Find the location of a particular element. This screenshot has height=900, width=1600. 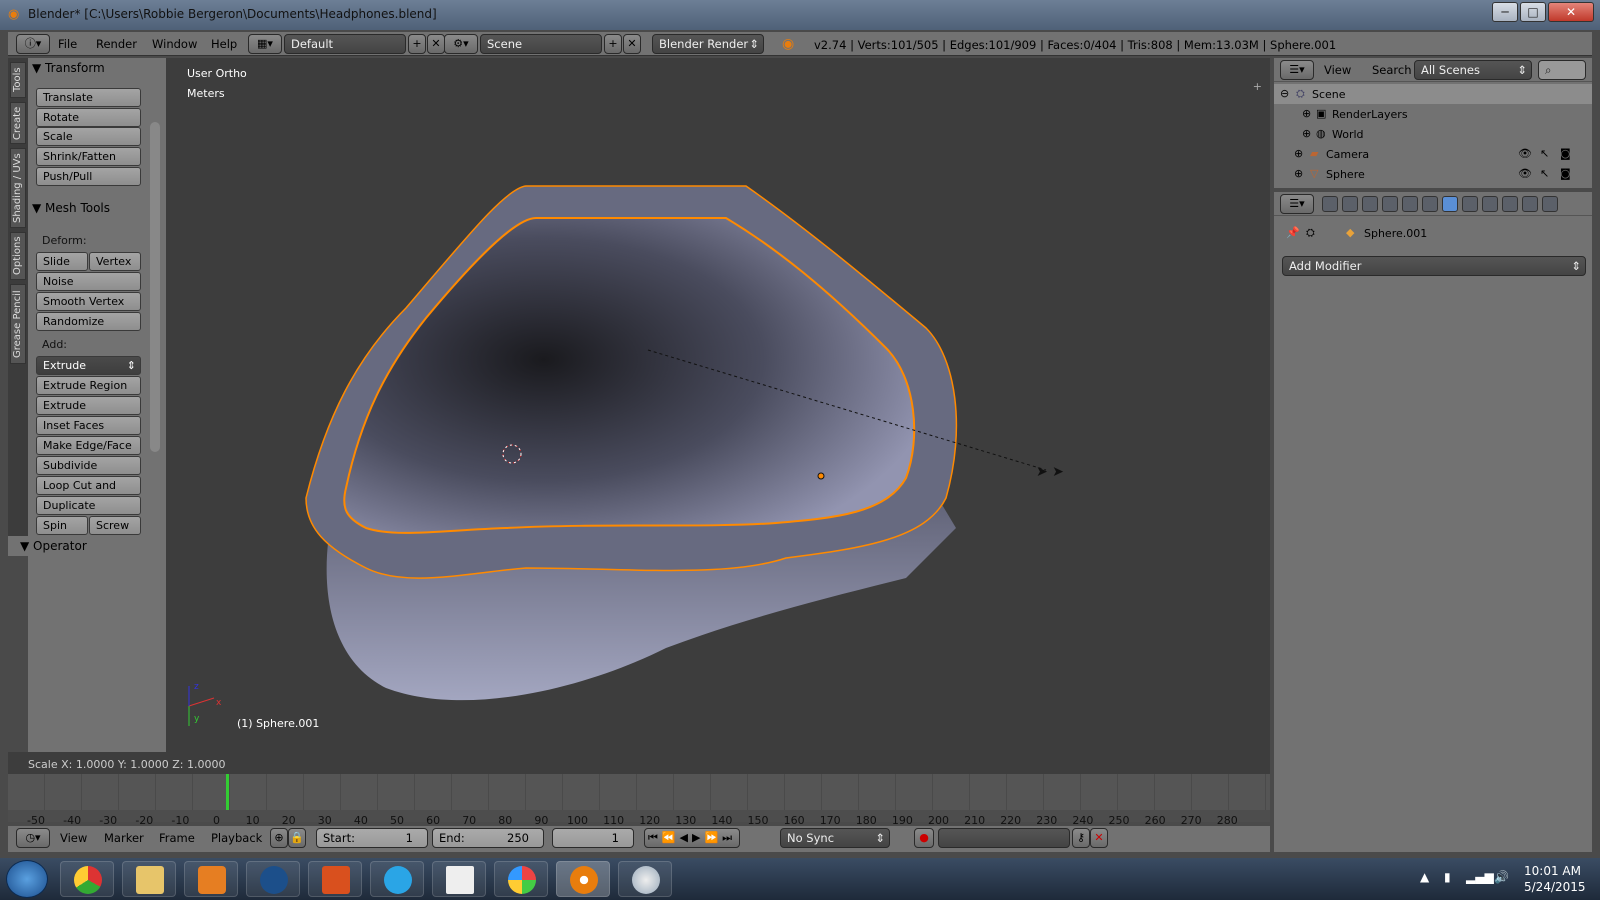

slide-edge-button: Slide Ed is located at coordinates (62, 268).